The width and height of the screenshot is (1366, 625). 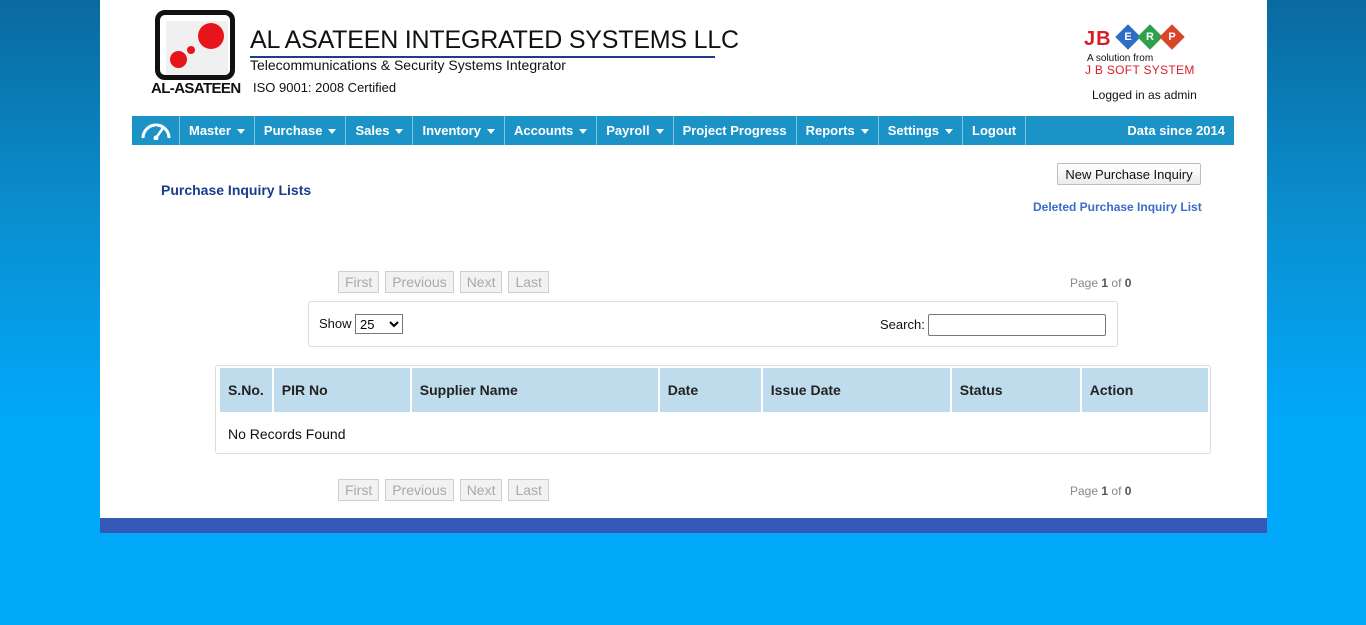 I want to click on search-label: Search:, so click(x=902, y=324).